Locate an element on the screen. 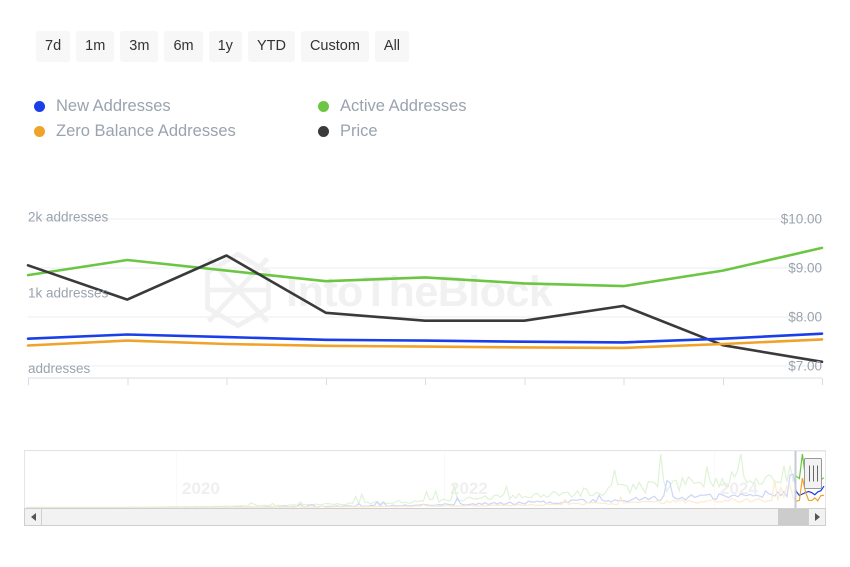 The height and width of the screenshot is (567, 850). arrow-left-icon is located at coordinates (33, 517).